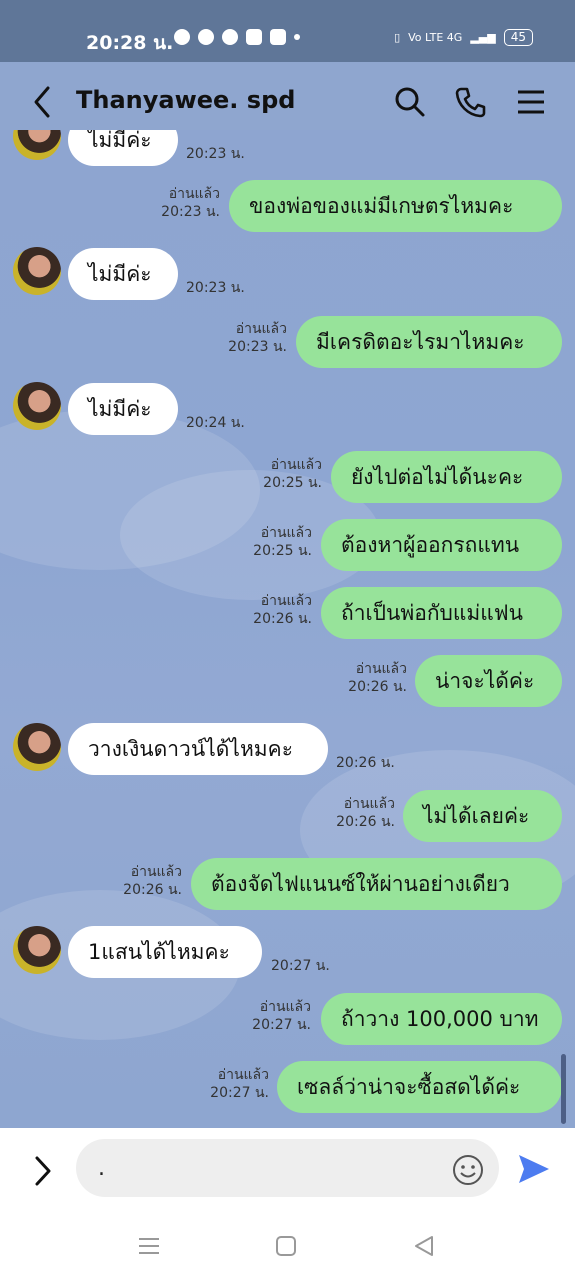  What do you see at coordinates (429, 342) in the screenshot?
I see `outgoing-message: มีเครดิตอะไรมาไหมคะ` at bounding box center [429, 342].